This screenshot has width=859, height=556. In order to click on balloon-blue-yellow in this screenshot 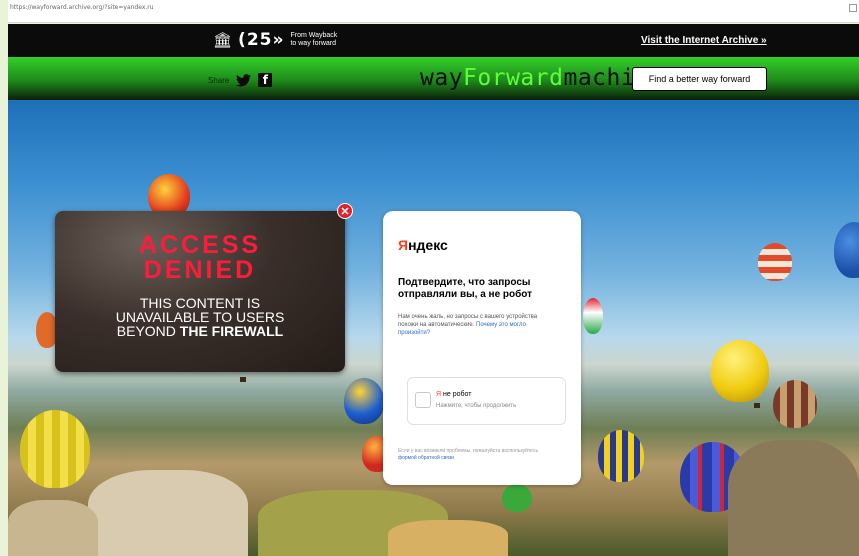, I will do `click(621, 456)`.